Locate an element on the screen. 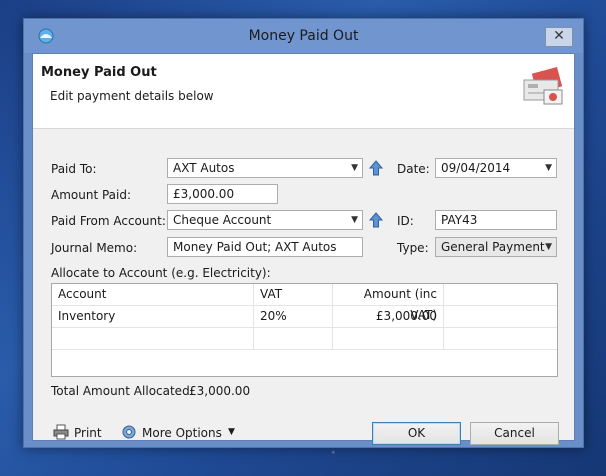 Image resolution: width=606 pixels, height=476 pixels. id-input: PAY43 is located at coordinates (496, 220).